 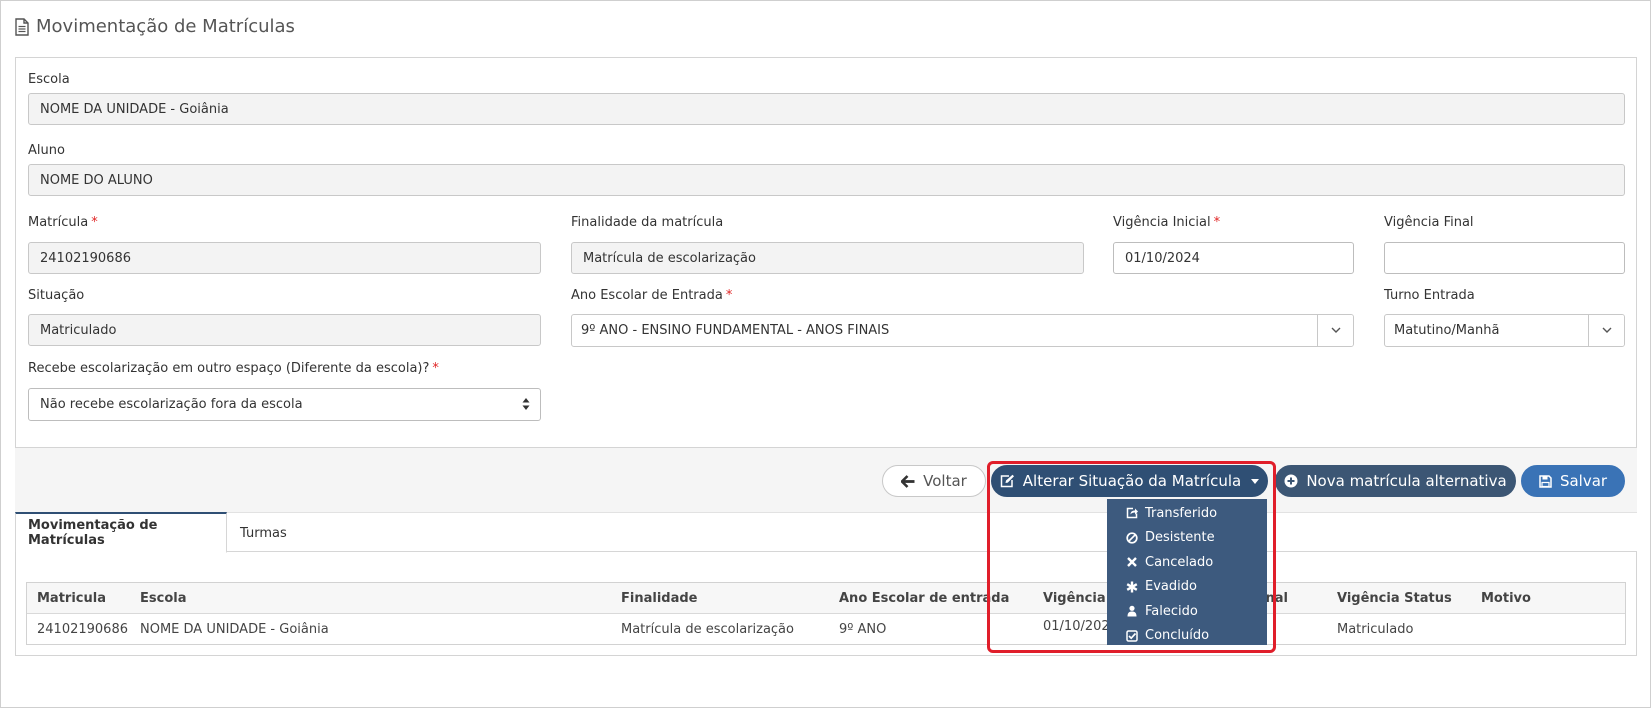 What do you see at coordinates (1506, 598) in the screenshot?
I see `th-motivo: Motivo` at bounding box center [1506, 598].